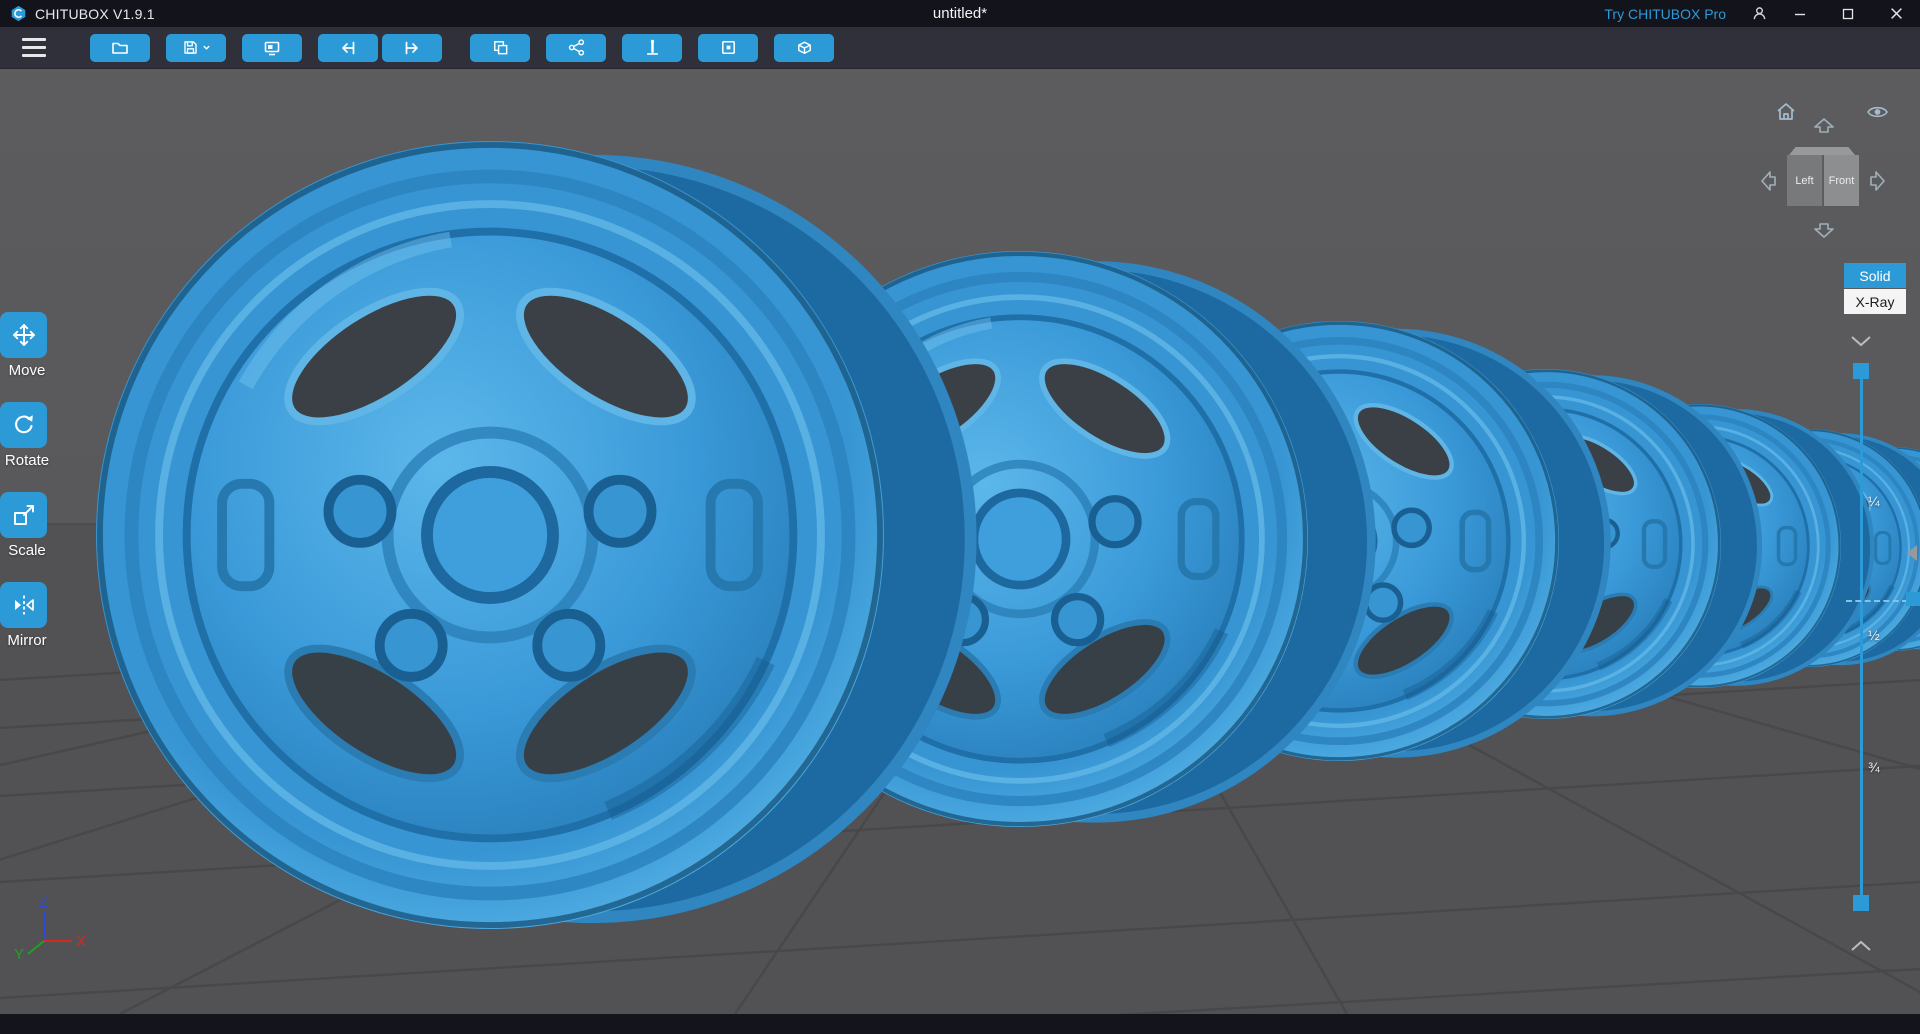 The width and height of the screenshot is (1920, 1034). I want to click on axis-z-label: Z, so click(43, 902).